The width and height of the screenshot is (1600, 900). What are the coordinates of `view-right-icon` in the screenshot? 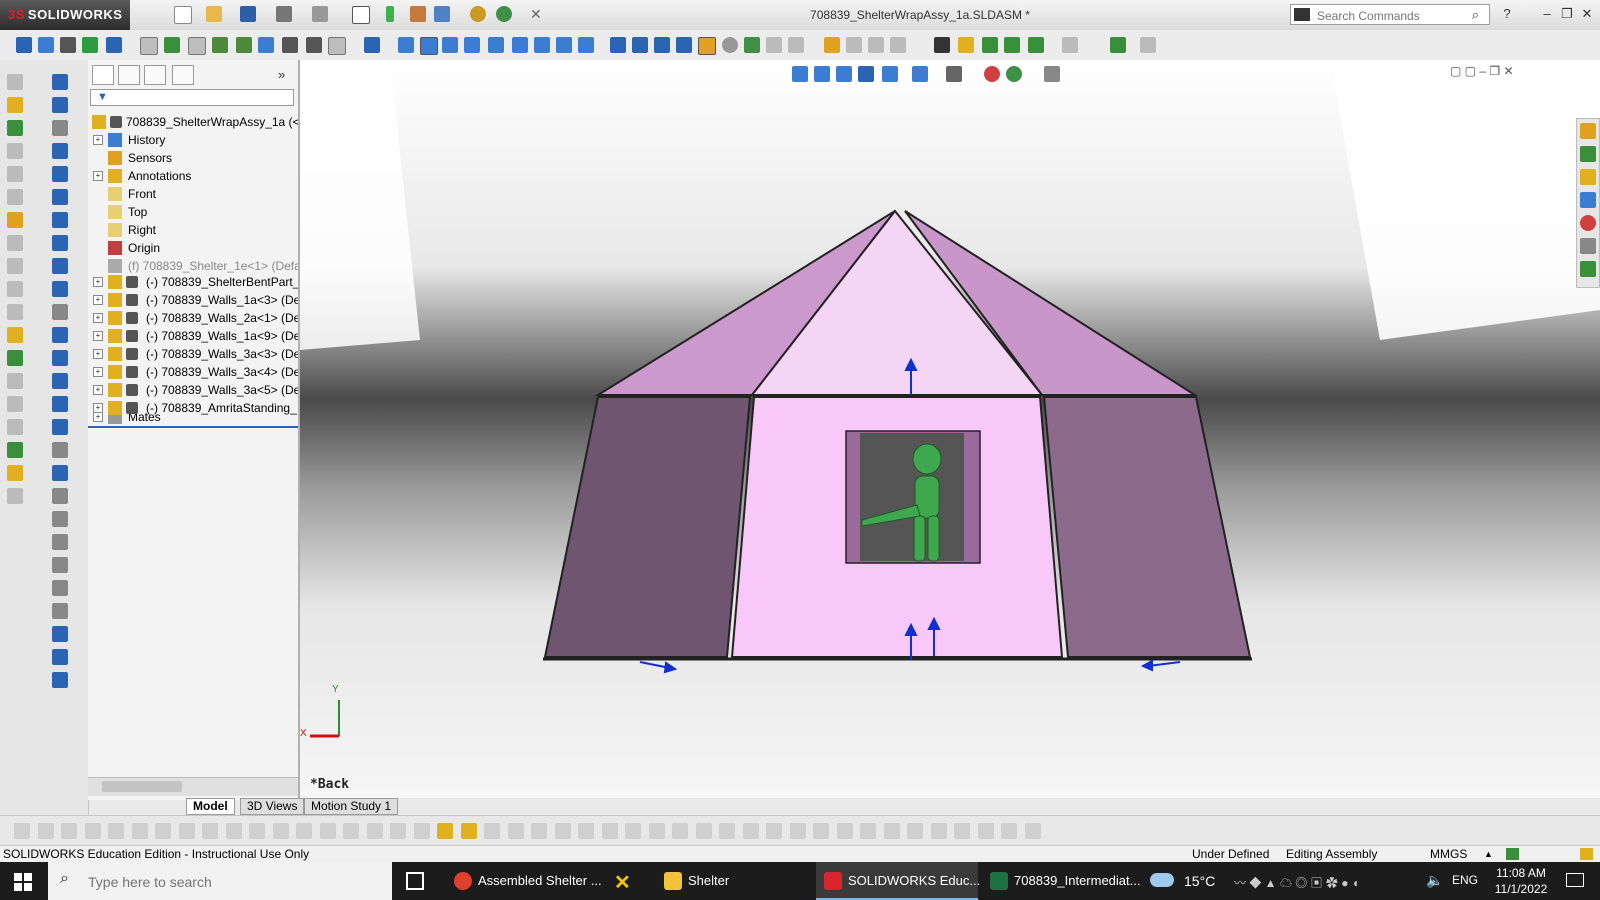 It's located at (472, 45).